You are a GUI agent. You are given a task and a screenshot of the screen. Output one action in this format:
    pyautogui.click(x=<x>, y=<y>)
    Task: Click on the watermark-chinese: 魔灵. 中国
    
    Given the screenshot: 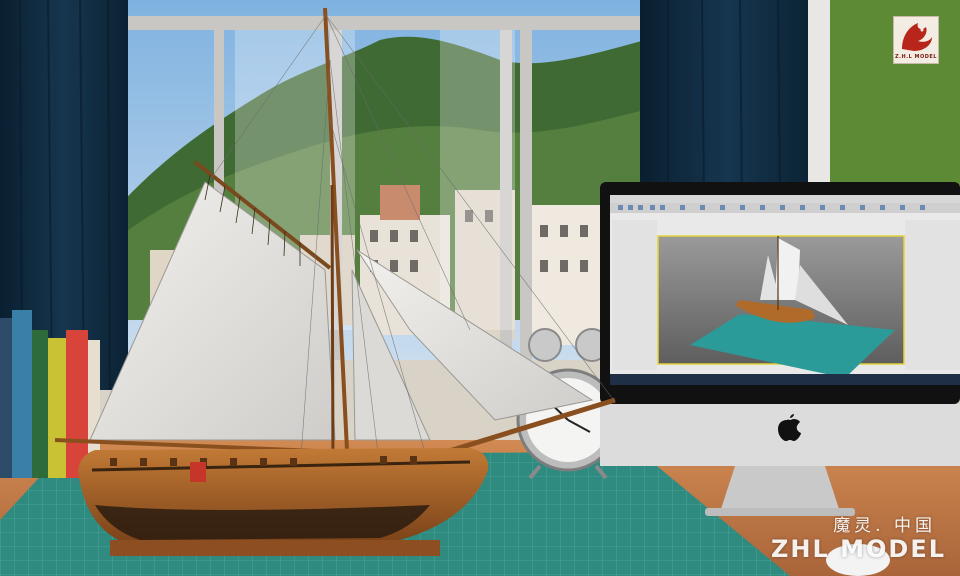 What is the action you would take?
    pyautogui.click(x=884, y=526)
    